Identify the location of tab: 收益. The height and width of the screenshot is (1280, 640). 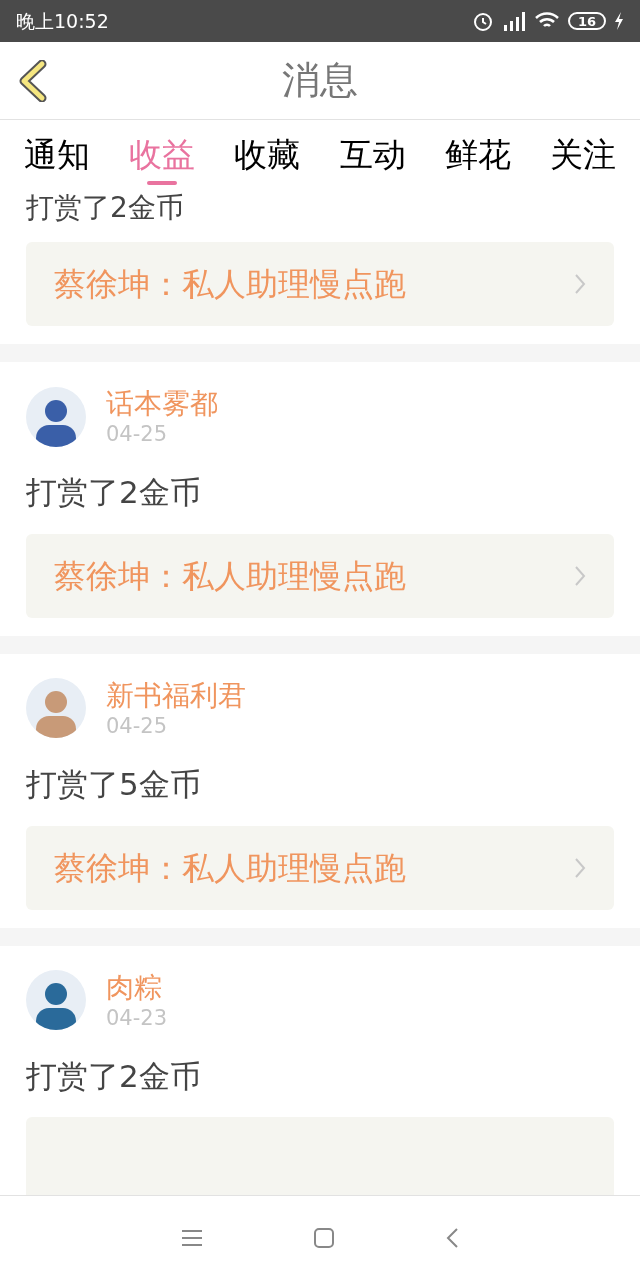
(162, 155).